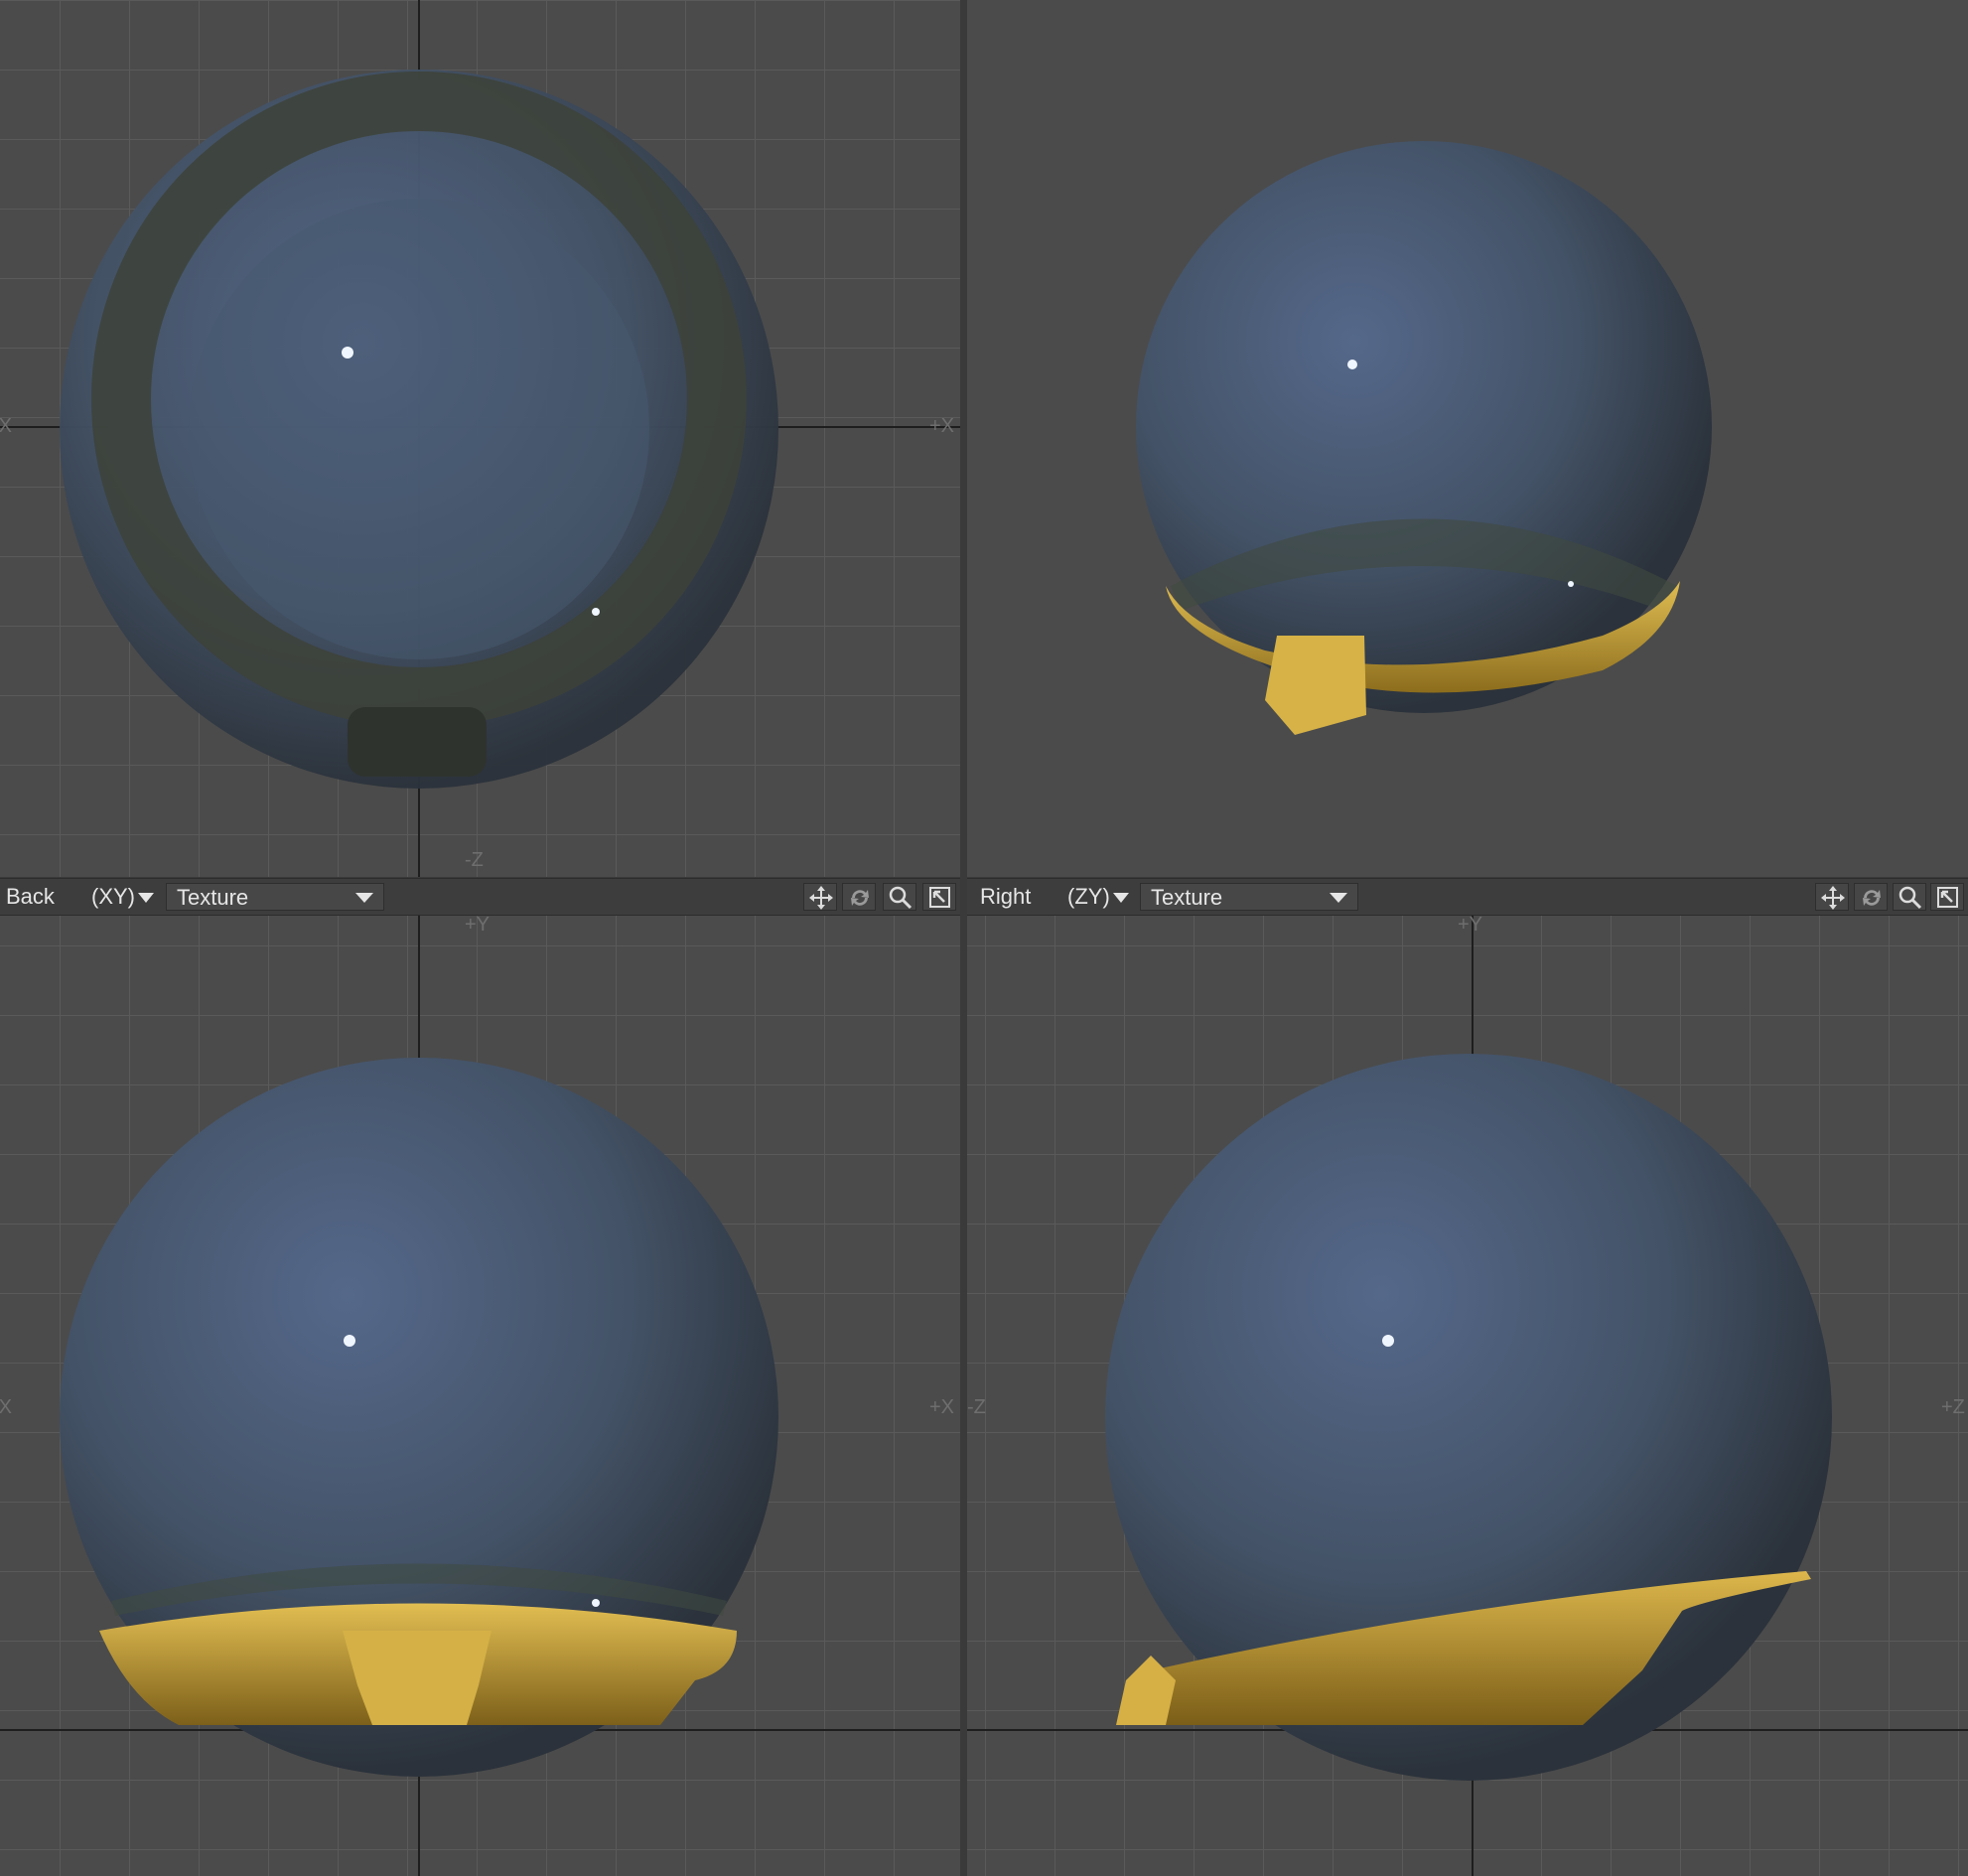 This screenshot has width=1968, height=1876. Describe the element at coordinates (419, 429) in the screenshot. I see `visor-inner` at that location.